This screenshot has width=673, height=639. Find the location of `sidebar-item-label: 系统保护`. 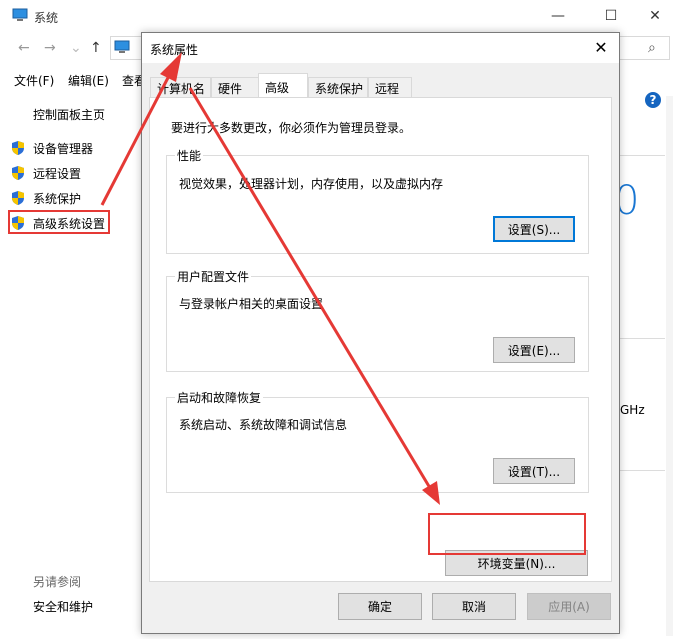

sidebar-item-label: 系统保护 is located at coordinates (57, 198).